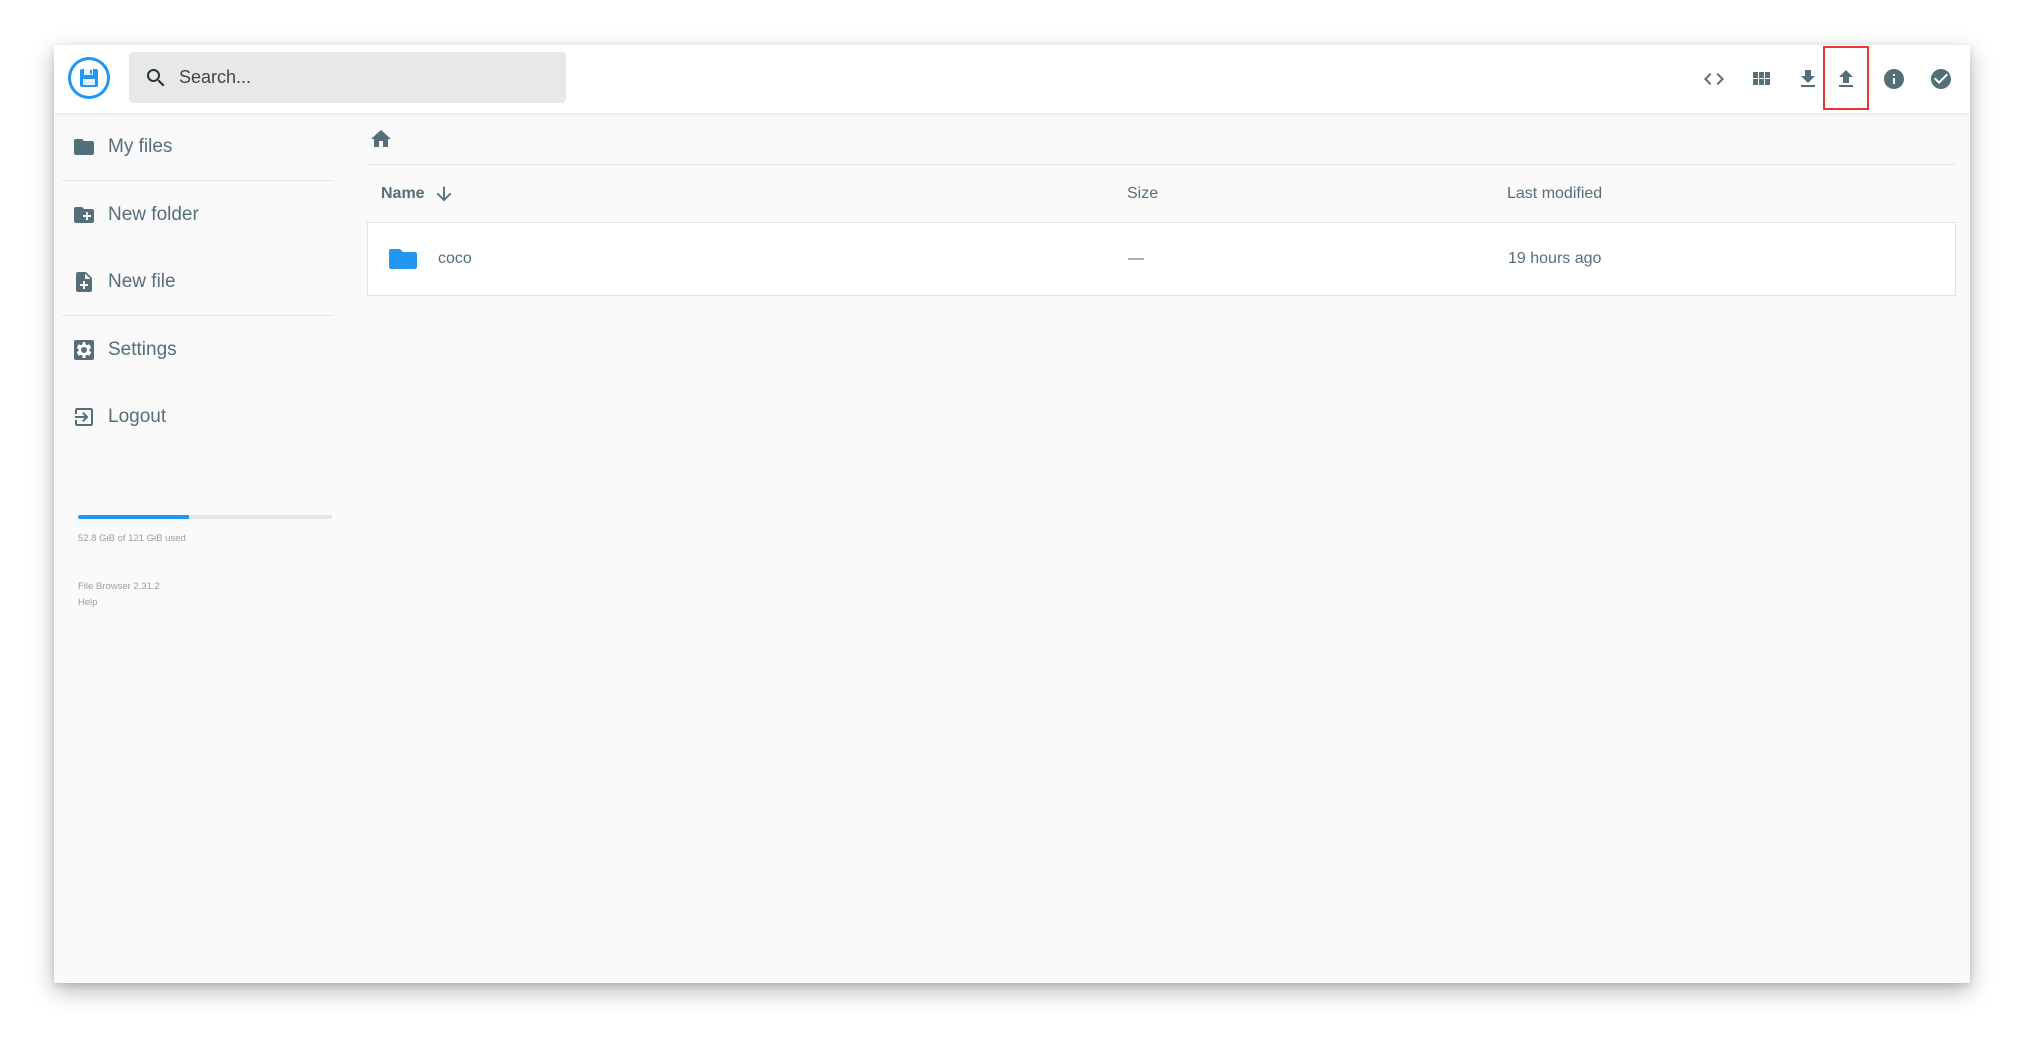 Image resolution: width=2024 pixels, height=1048 pixels. Describe the element at coordinates (455, 258) in the screenshot. I see `file-name: coco` at that location.